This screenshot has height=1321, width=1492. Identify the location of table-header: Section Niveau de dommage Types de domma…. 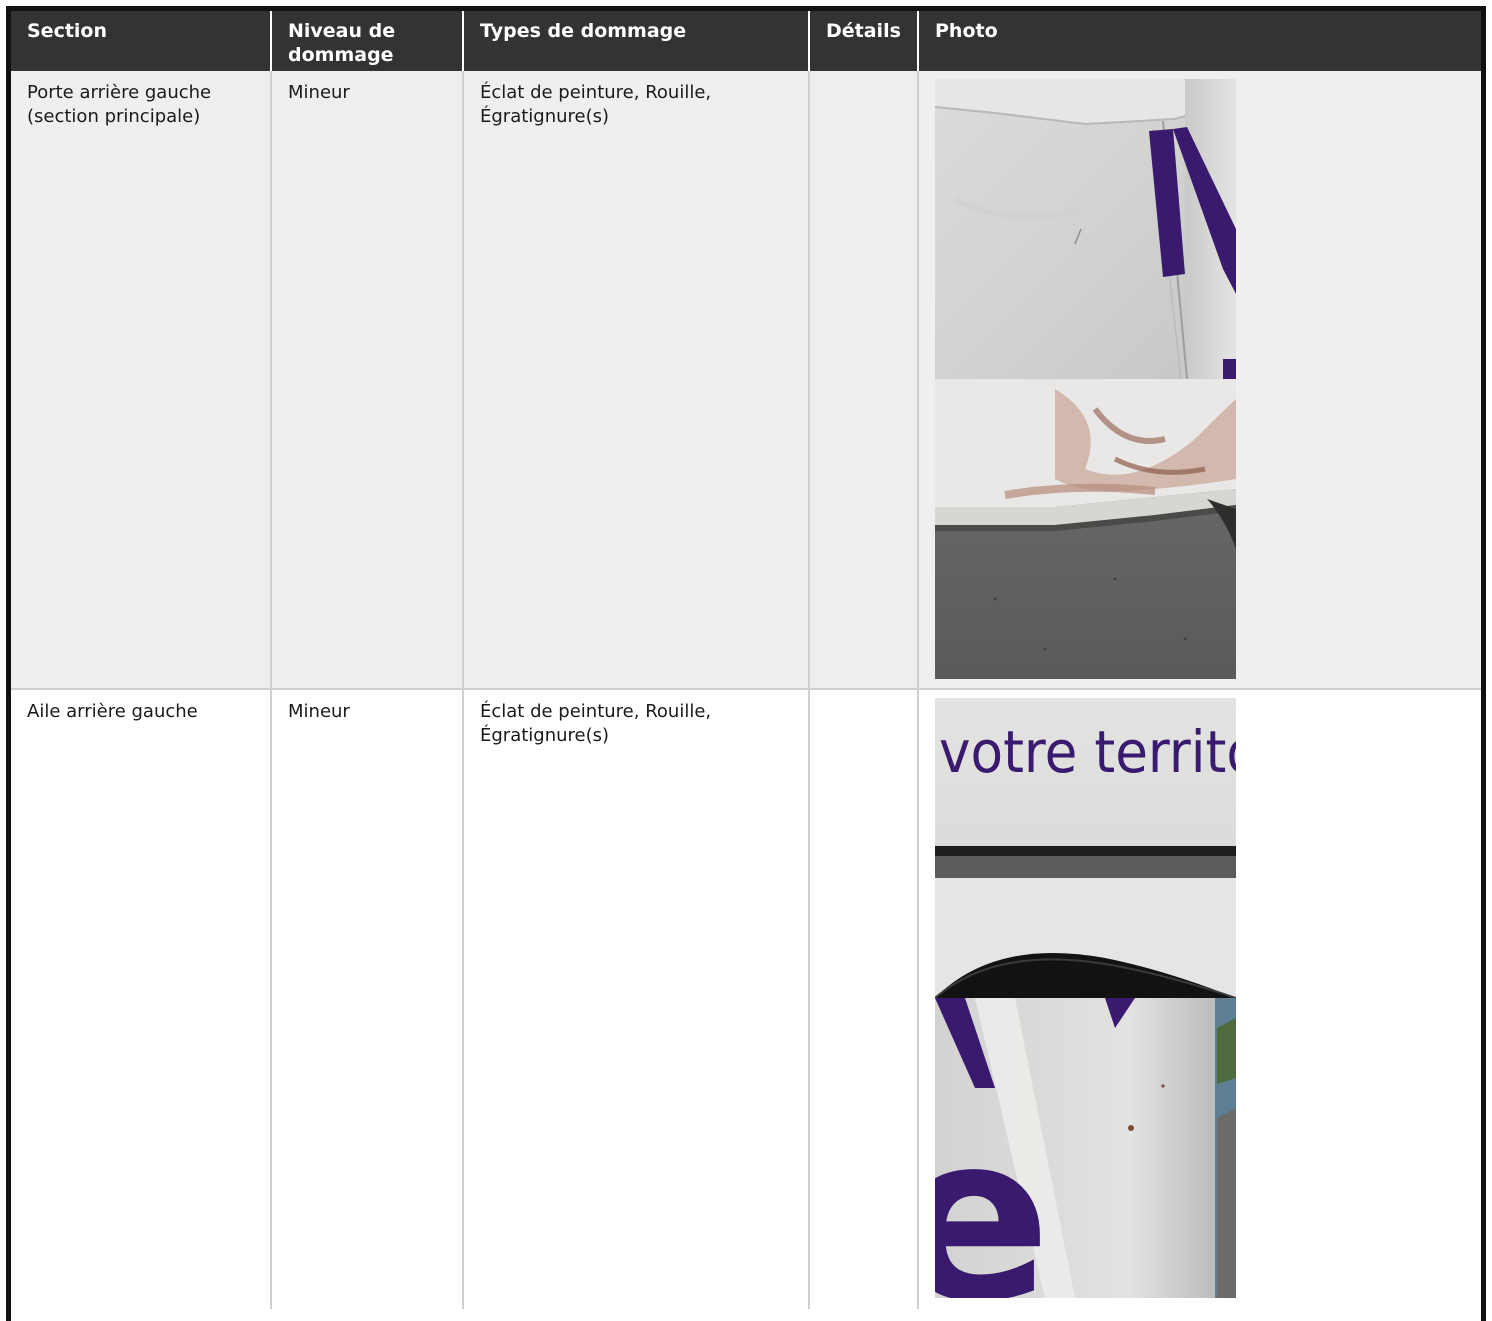
(746, 41).